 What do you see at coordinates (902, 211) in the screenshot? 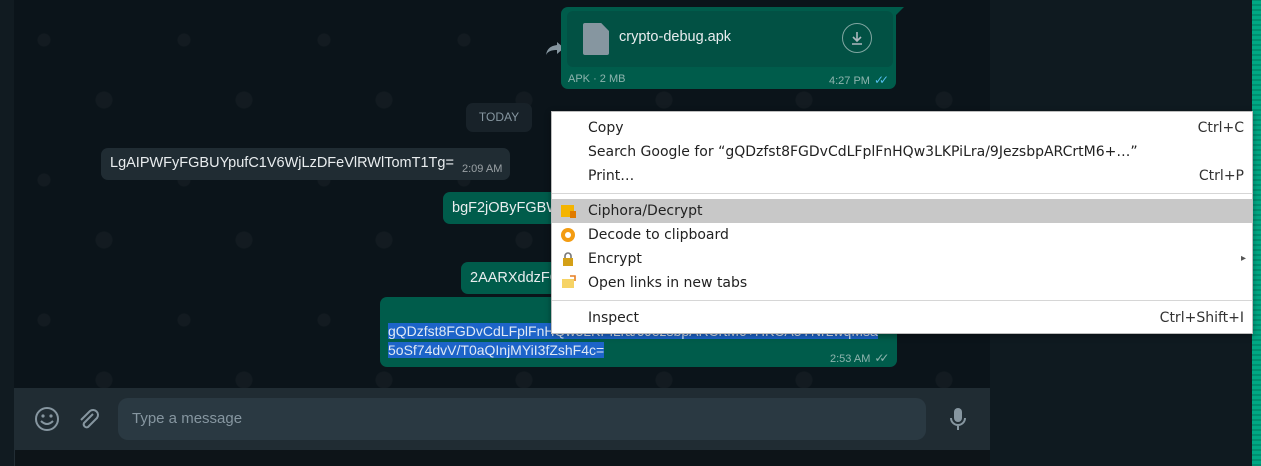
I see `menu-item-ciphora-decrypt: Ciphora/Decrypt` at bounding box center [902, 211].